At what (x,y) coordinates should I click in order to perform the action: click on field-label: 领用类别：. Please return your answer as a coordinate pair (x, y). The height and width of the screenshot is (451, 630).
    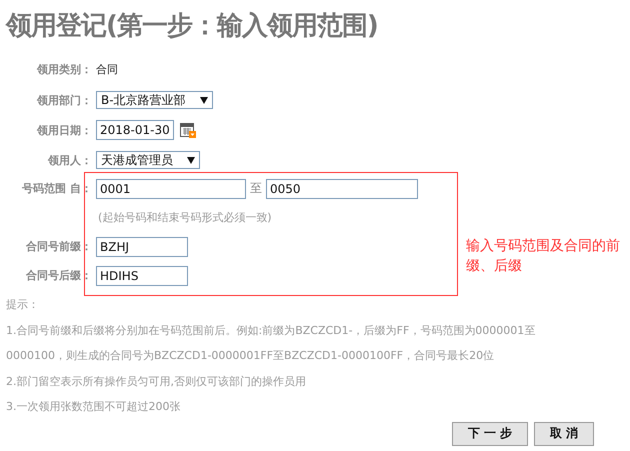
    Looking at the image, I should click on (64, 69).